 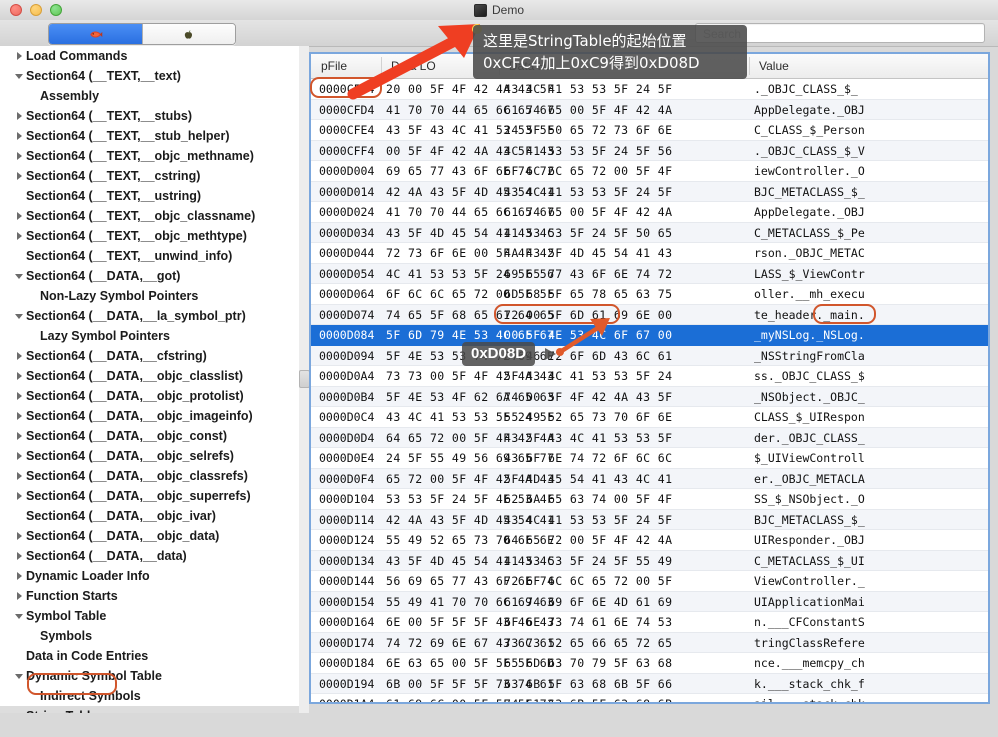 I want to click on sidebar-item-data-in-code-entries: Data in Code Entries, so click(x=149, y=656).